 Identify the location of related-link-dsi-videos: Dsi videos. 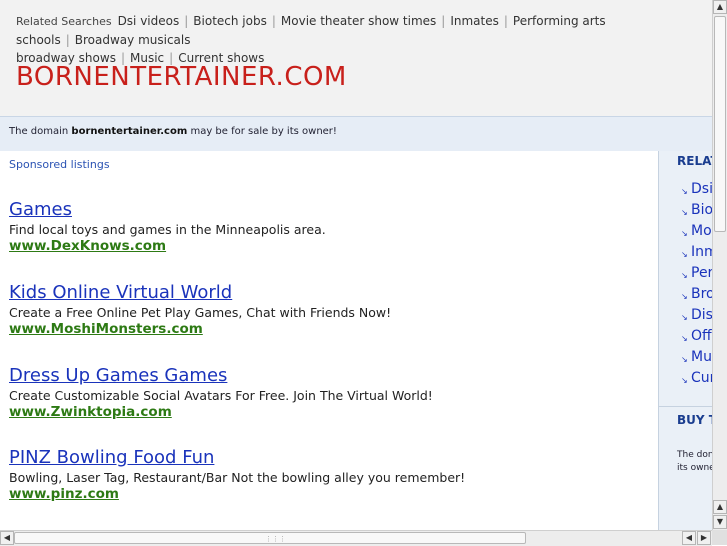
(149, 21).